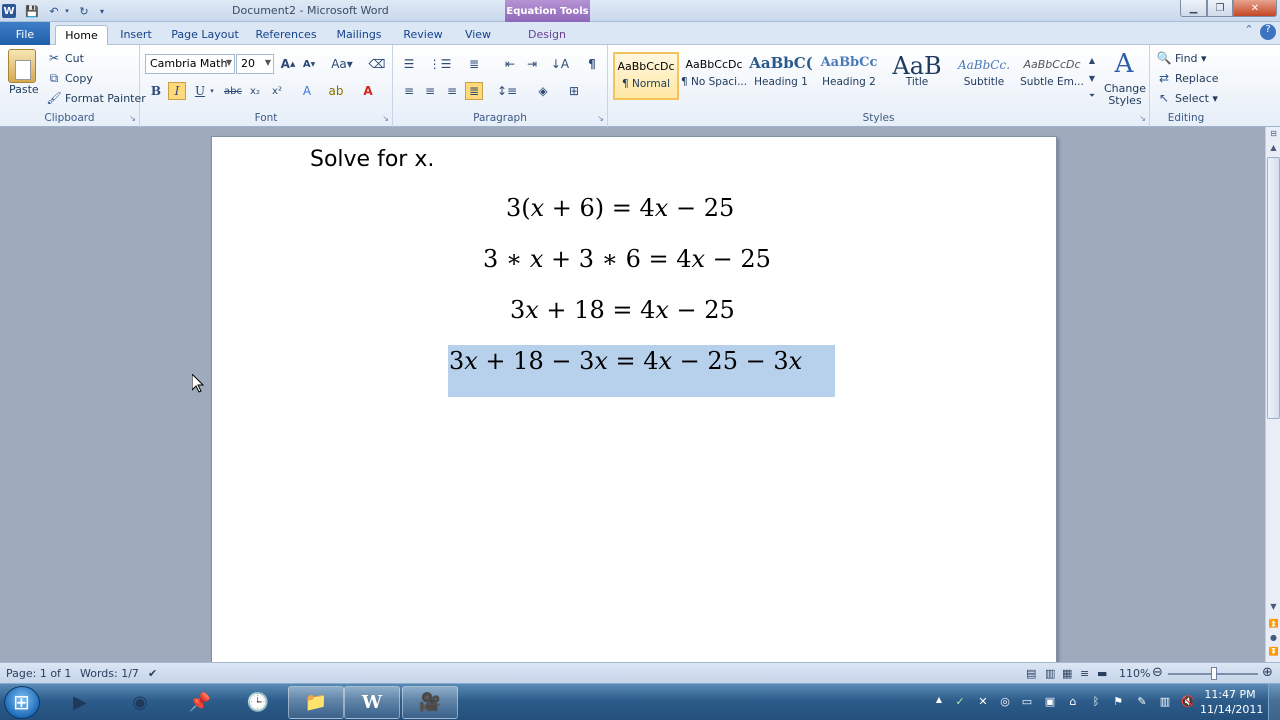 This screenshot has width=1280, height=720. I want to click on show-desktop-button, so click(1274, 702).